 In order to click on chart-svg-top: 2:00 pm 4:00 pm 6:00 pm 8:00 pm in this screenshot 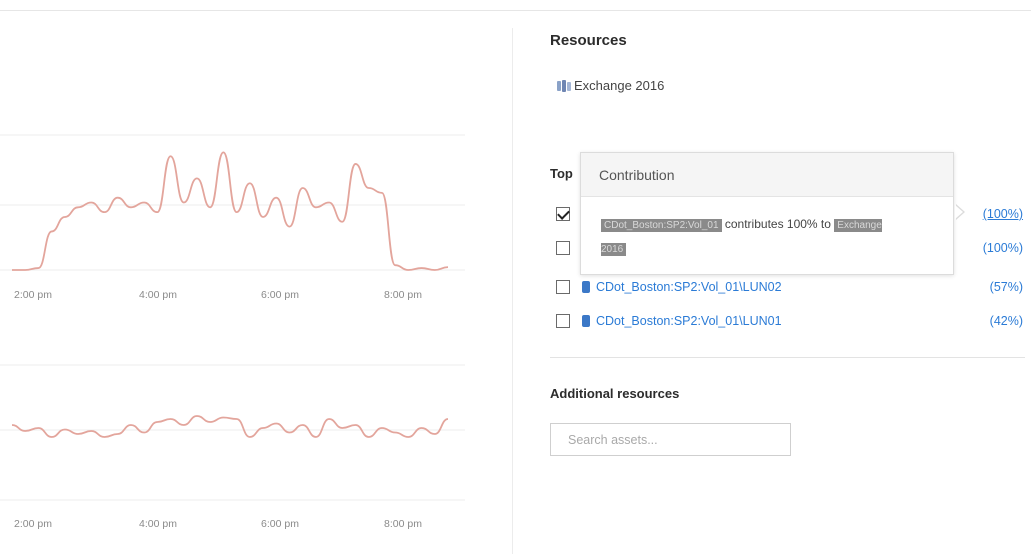, I will do `click(232, 217)`.